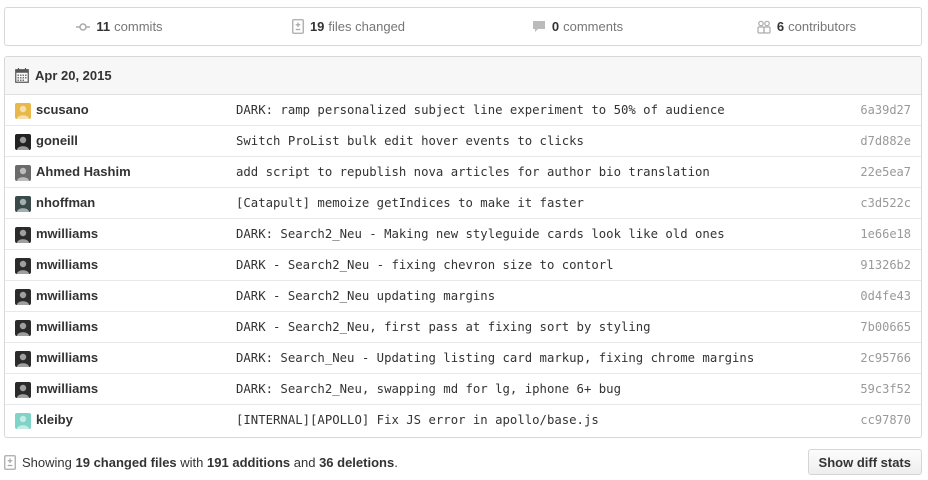 The image size is (928, 480). Describe the element at coordinates (463, 76) in the screenshot. I see `commit-group-header: Apr 20, 2015` at that location.